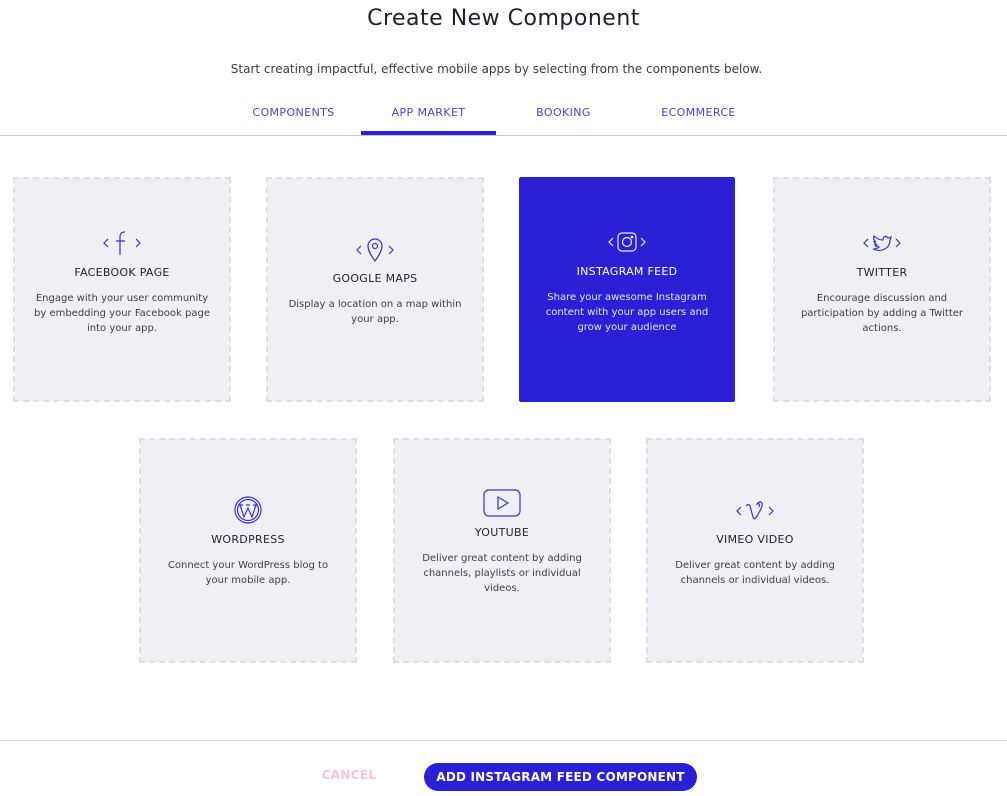 Image resolution: width=1007 pixels, height=796 pixels. What do you see at coordinates (122, 272) in the screenshot?
I see `card-title: FACEBOOK PAGE` at bounding box center [122, 272].